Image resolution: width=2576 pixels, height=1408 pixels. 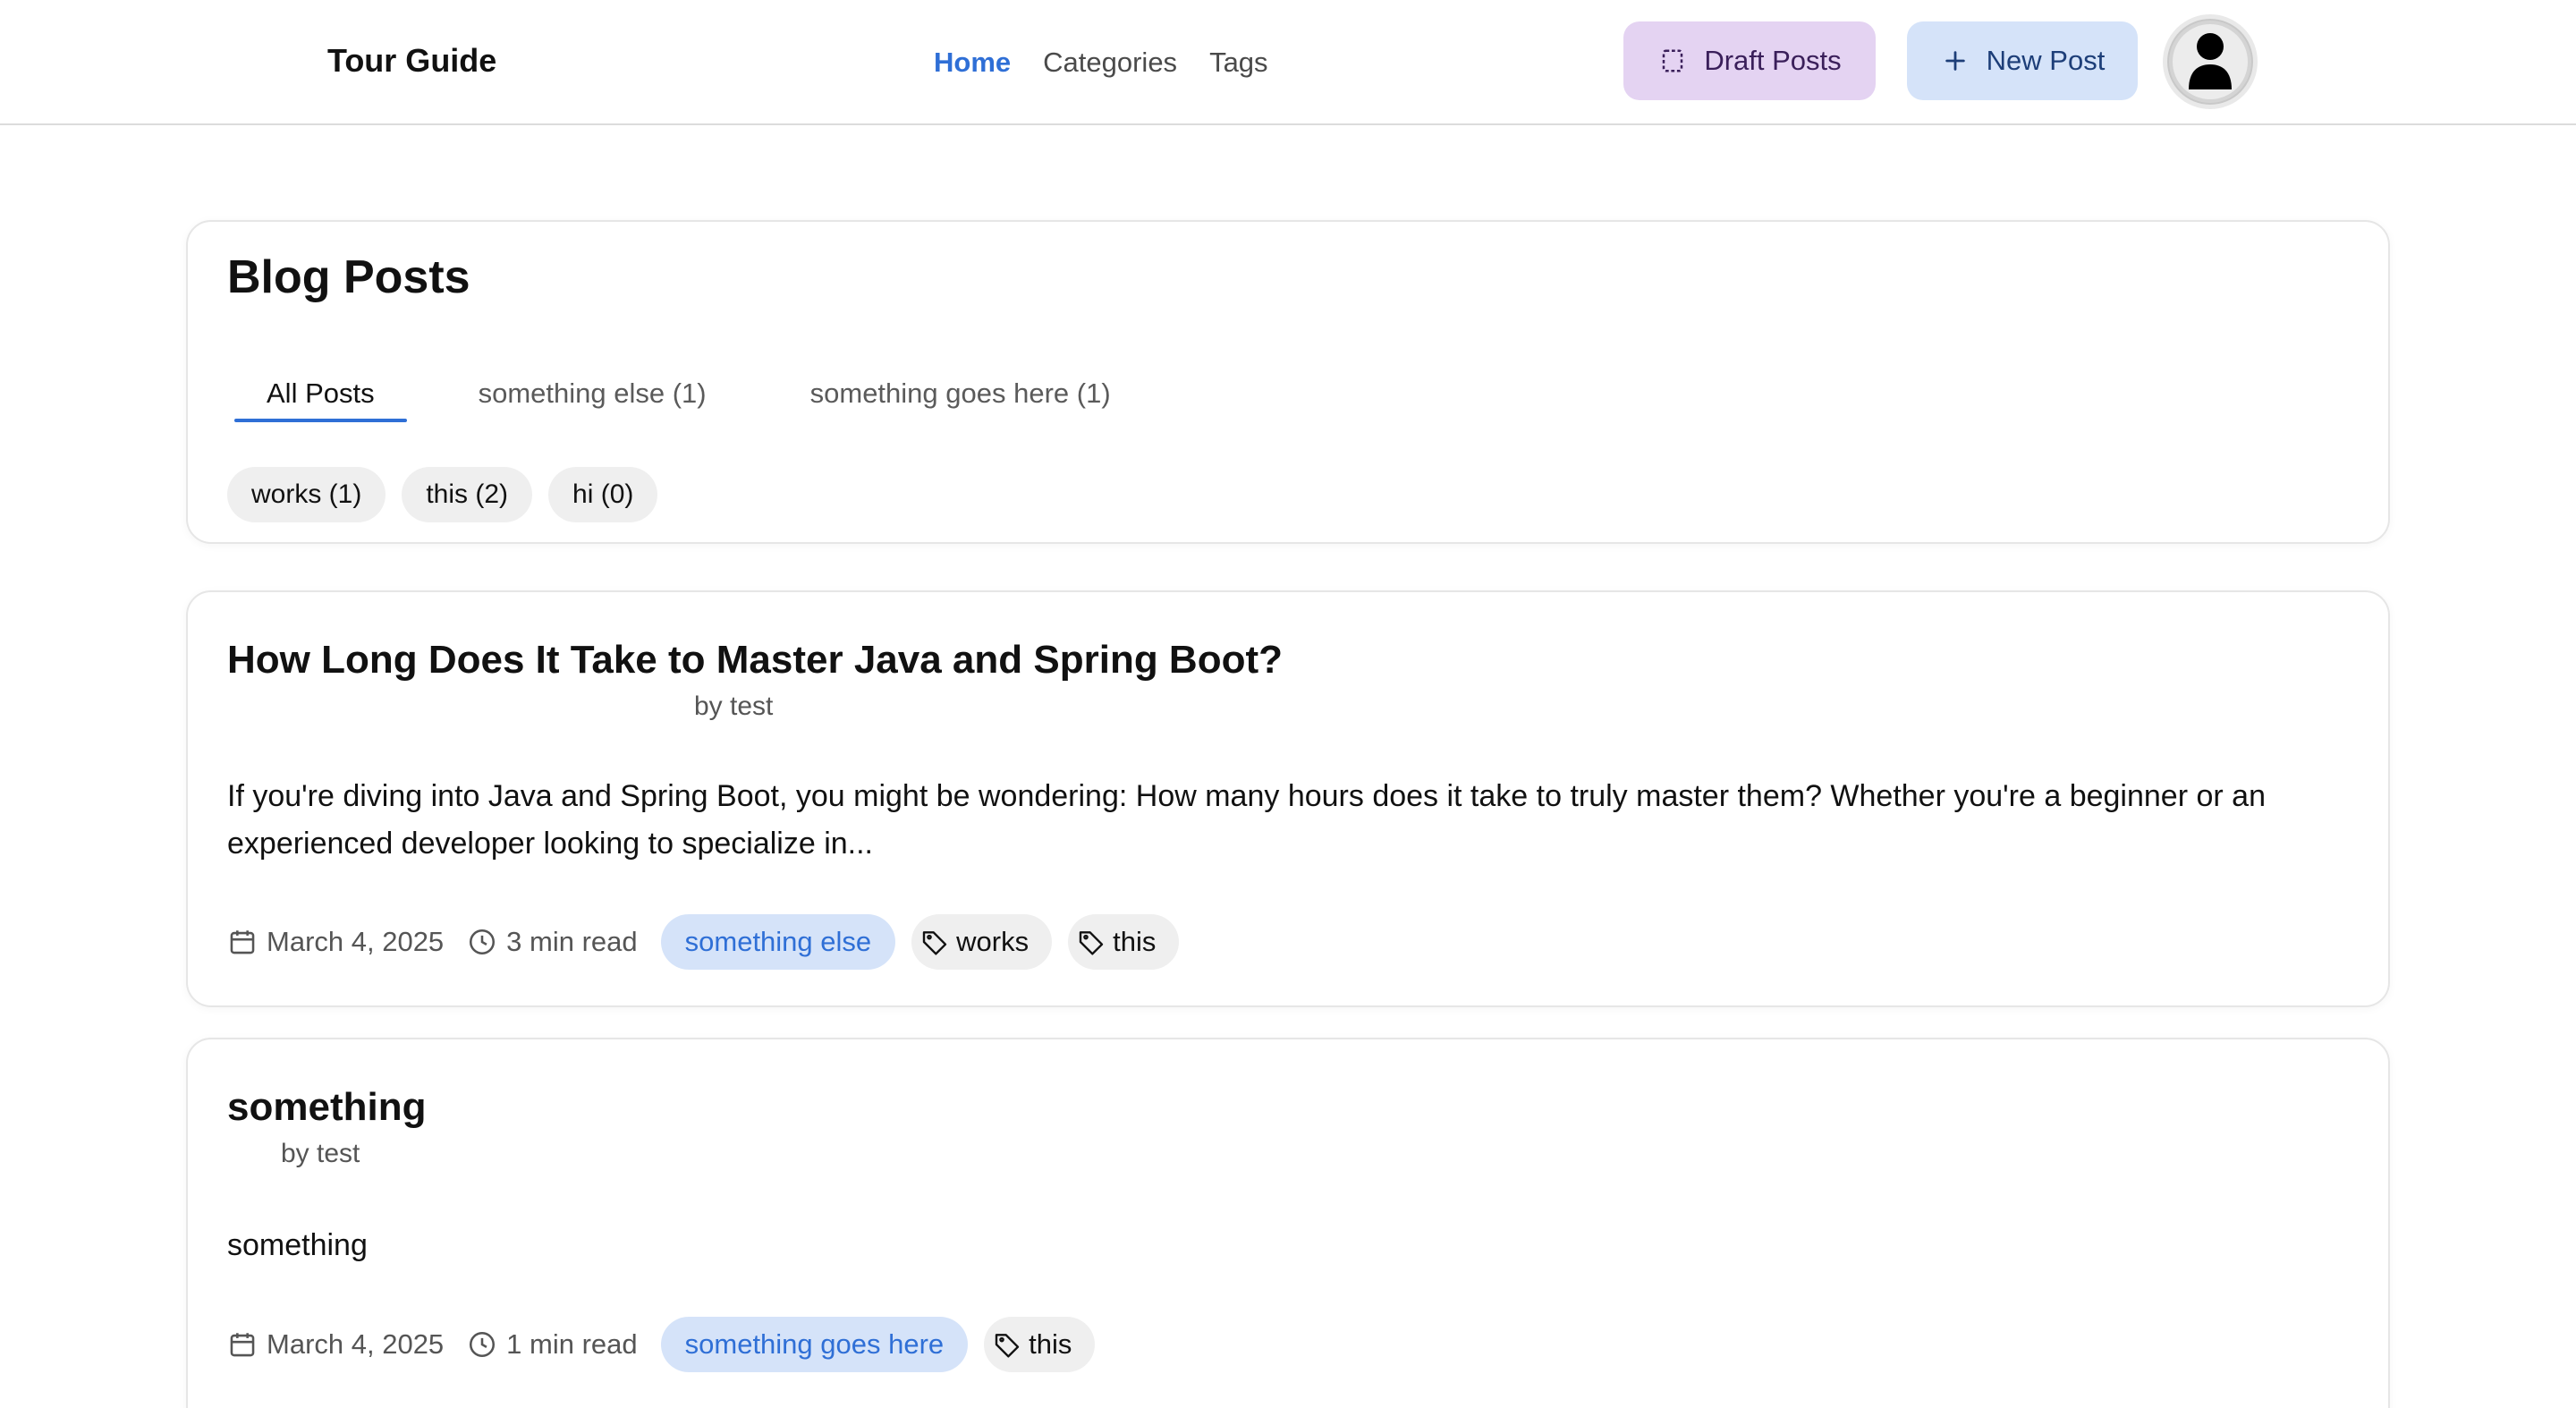 What do you see at coordinates (572, 941) in the screenshot?
I see `post-read-time-text: 3 min read` at bounding box center [572, 941].